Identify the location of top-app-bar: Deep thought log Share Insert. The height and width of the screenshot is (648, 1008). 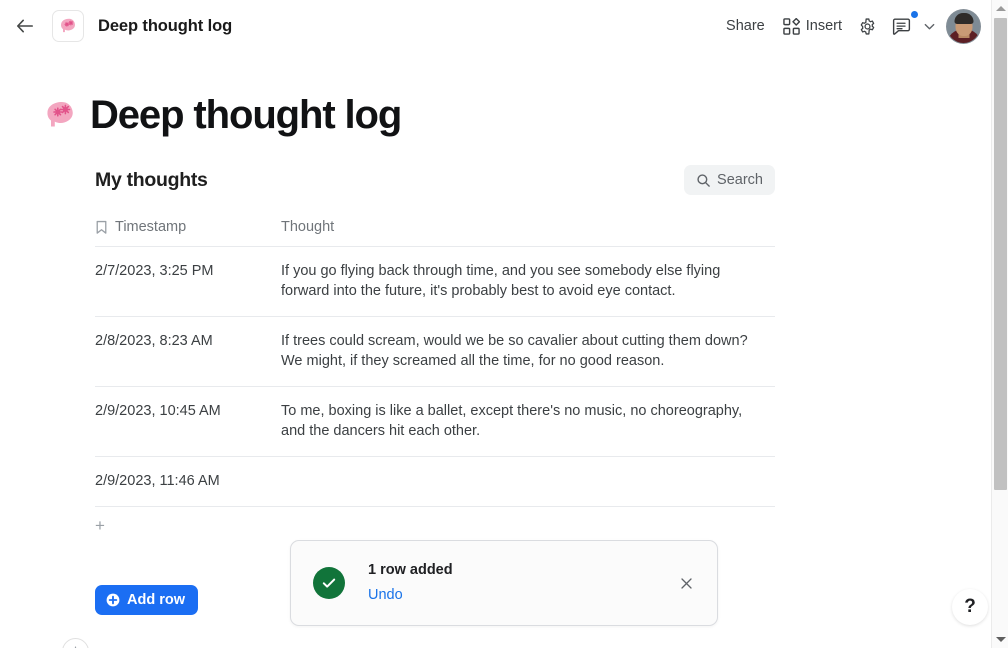
(495, 26).